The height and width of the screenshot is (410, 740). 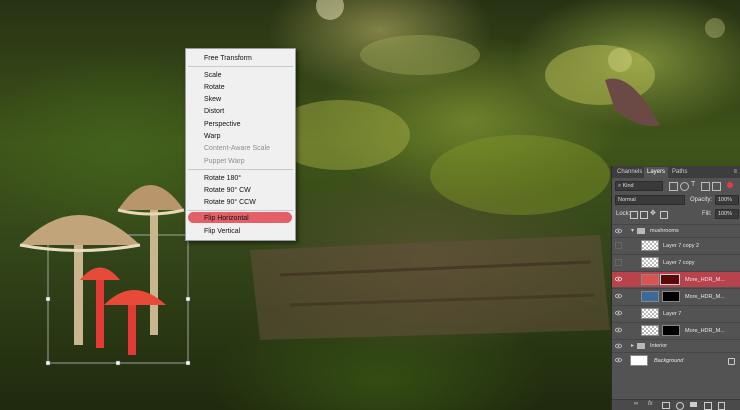 What do you see at coordinates (730, 185) in the screenshot?
I see `filter-toggle-icon` at bounding box center [730, 185].